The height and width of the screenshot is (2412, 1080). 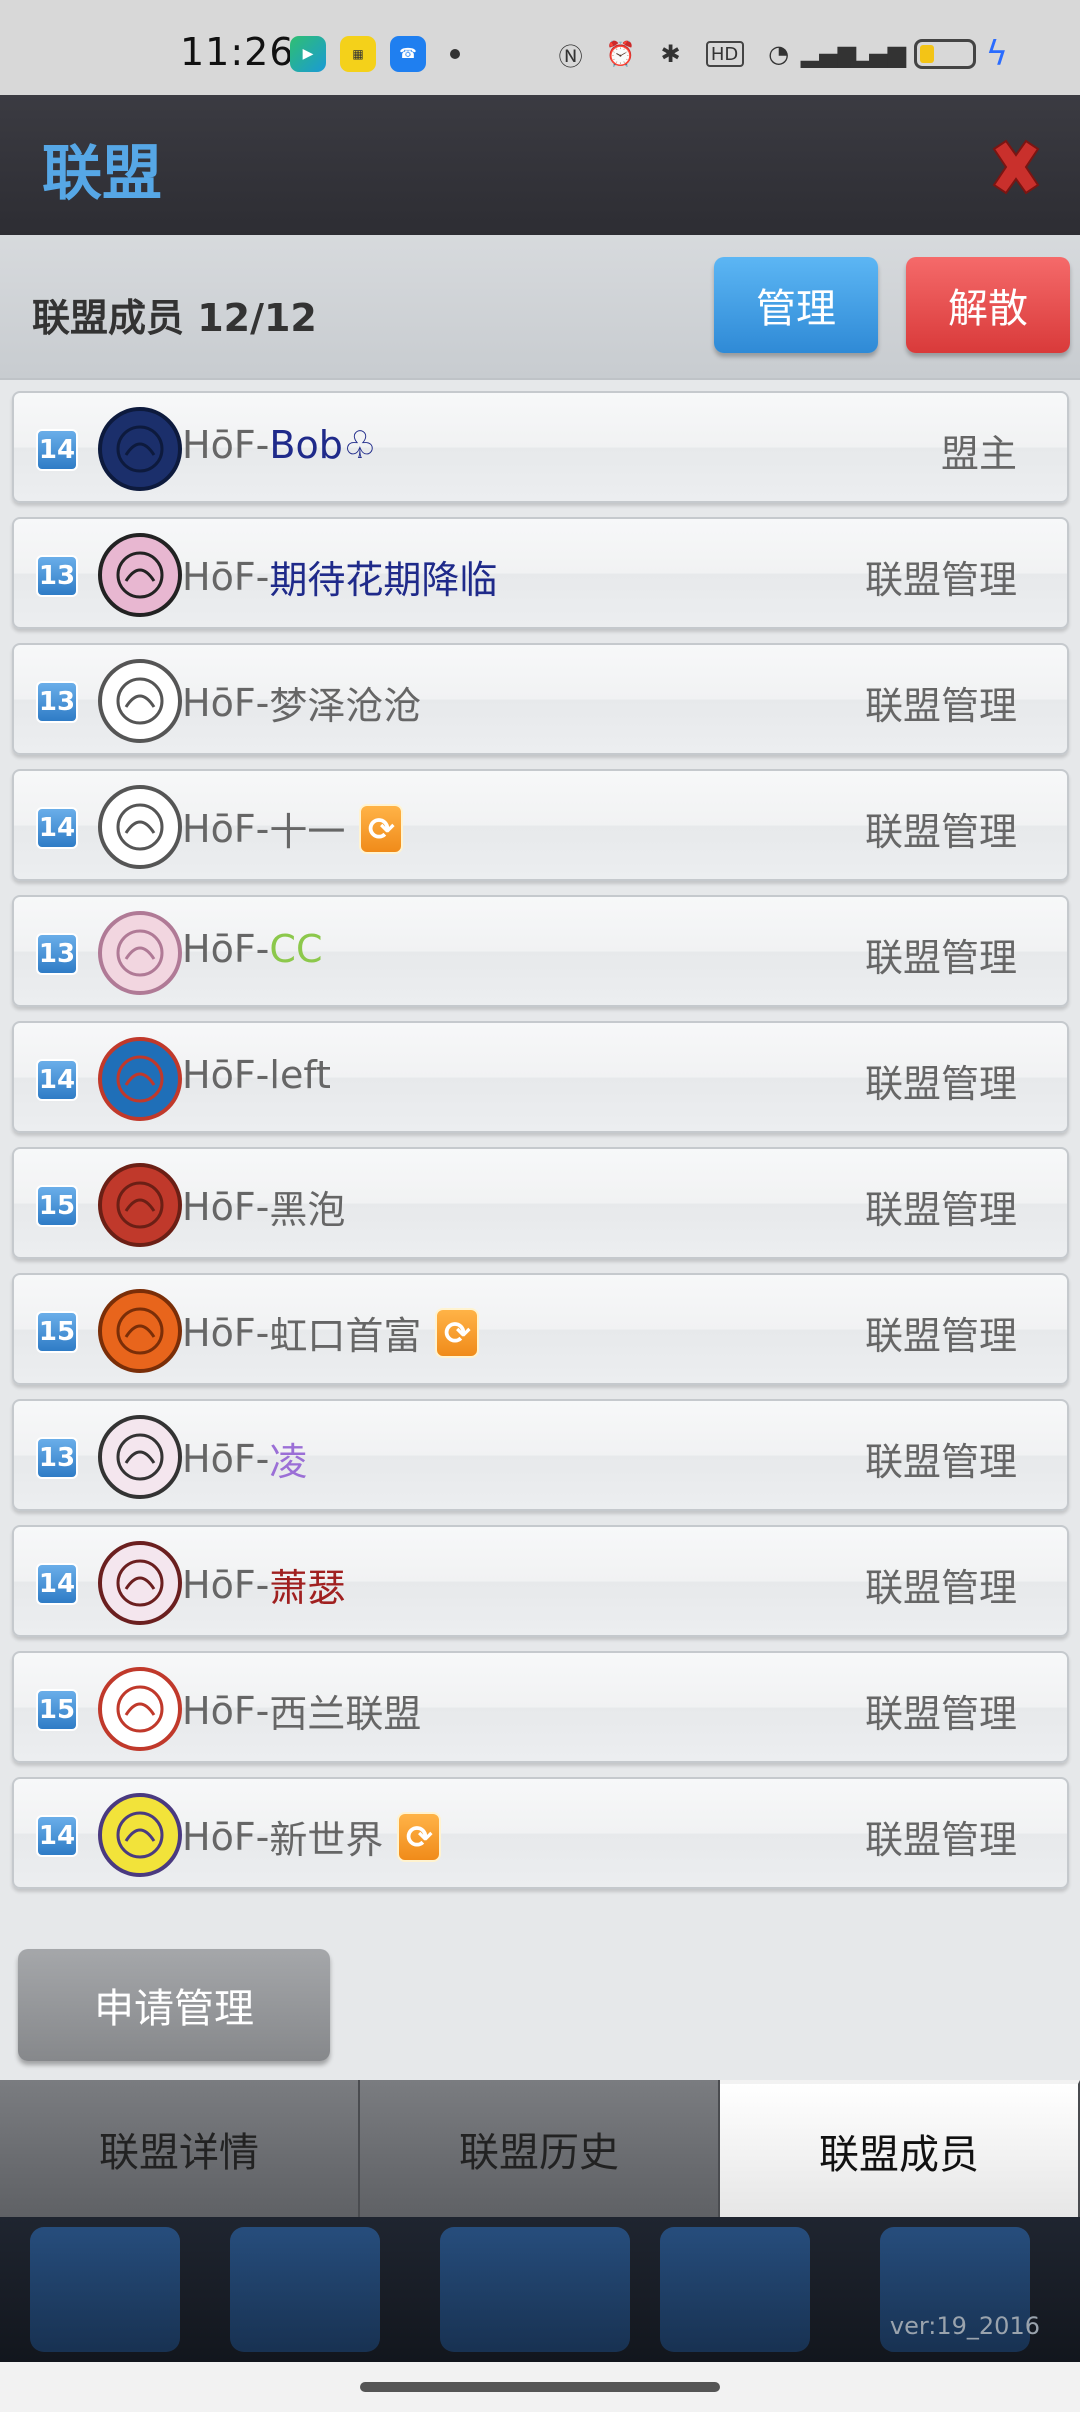 I want to click on home-gesture-pill, so click(x=540, y=2387).